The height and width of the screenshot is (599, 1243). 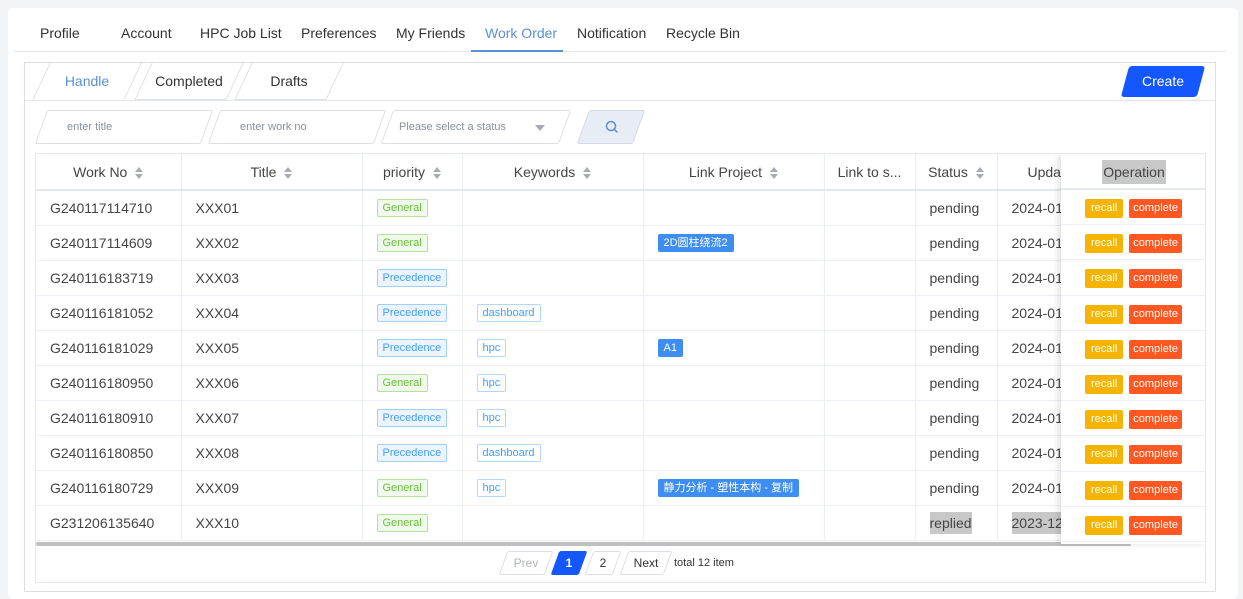 I want to click on project-tag: A1, so click(x=670, y=348).